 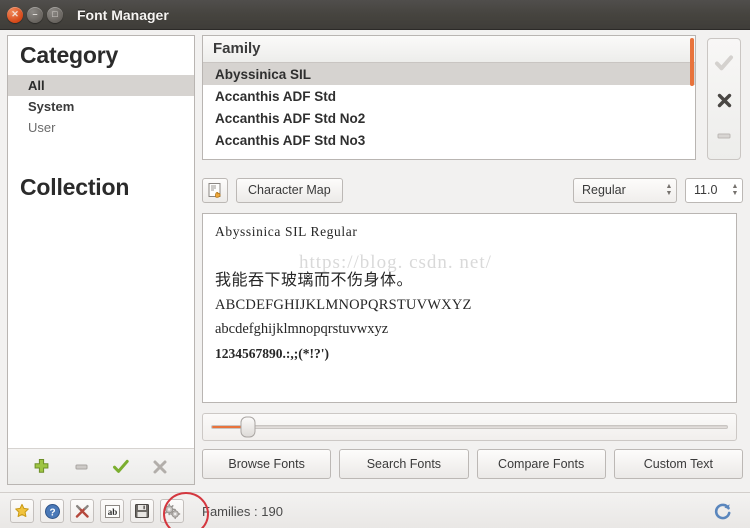 What do you see at coordinates (314, 279) in the screenshot?
I see `preview-cjk-sample: 我能吞下玻璃而不伤身体。` at bounding box center [314, 279].